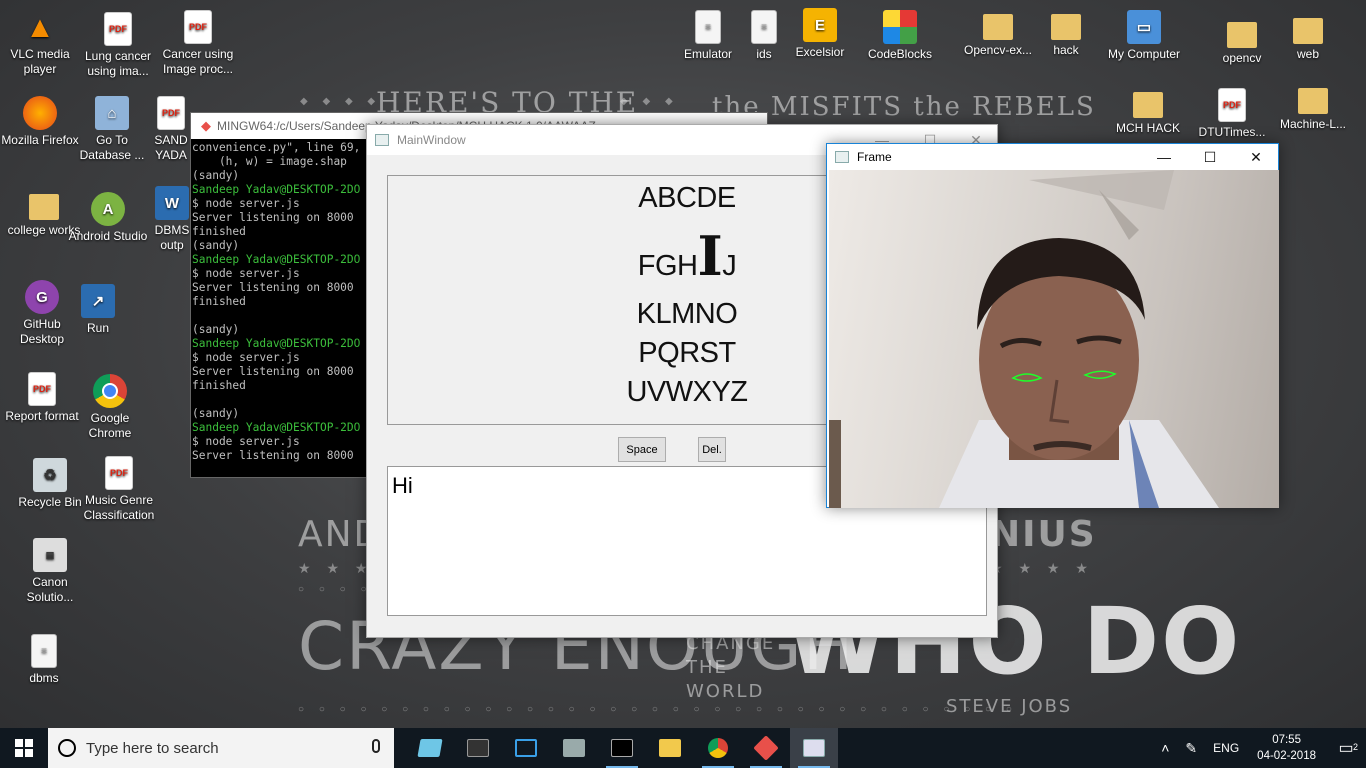 The image size is (1366, 768). What do you see at coordinates (712, 449) in the screenshot?
I see `delete-button: Del.` at bounding box center [712, 449].